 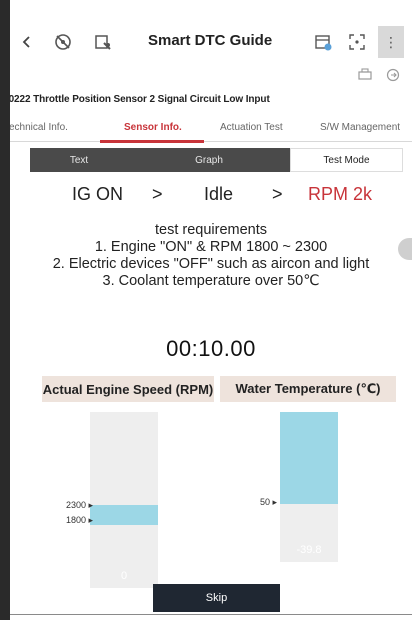 What do you see at coordinates (216, 598) in the screenshot?
I see `skip-button: Skip` at bounding box center [216, 598].